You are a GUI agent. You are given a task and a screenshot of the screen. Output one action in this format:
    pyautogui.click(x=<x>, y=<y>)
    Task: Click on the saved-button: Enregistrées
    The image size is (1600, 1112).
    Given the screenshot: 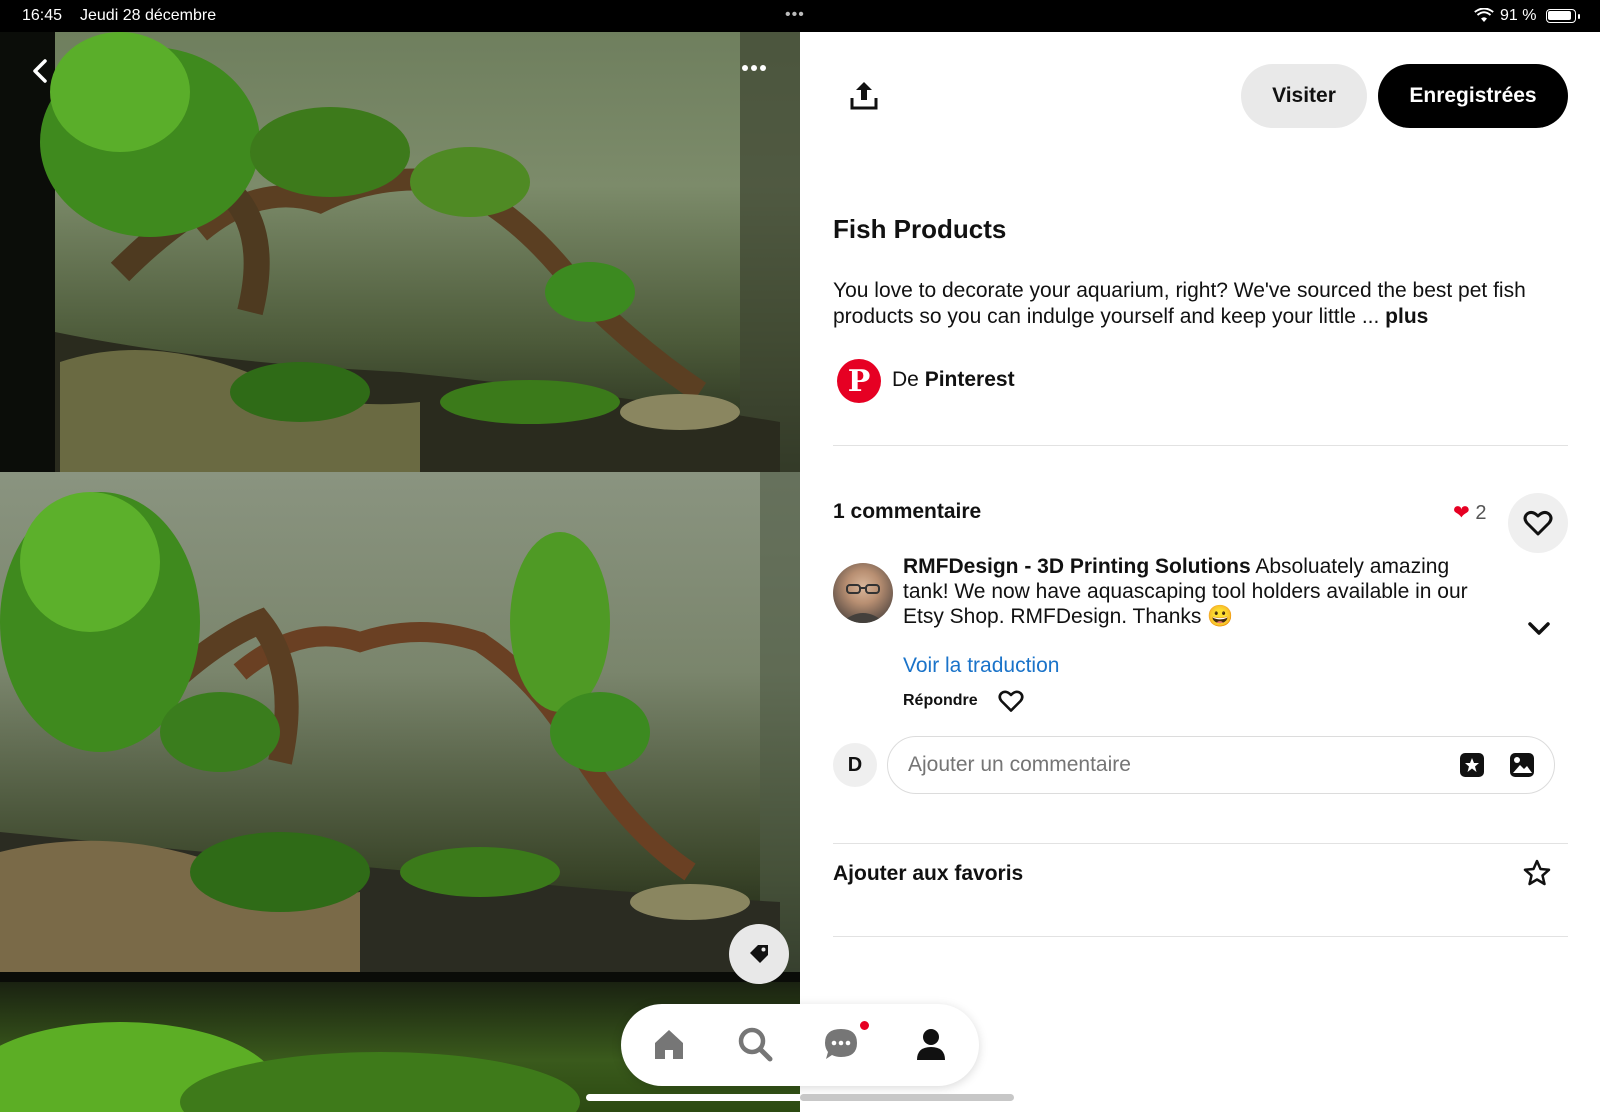 What is the action you would take?
    pyautogui.click(x=1473, y=96)
    